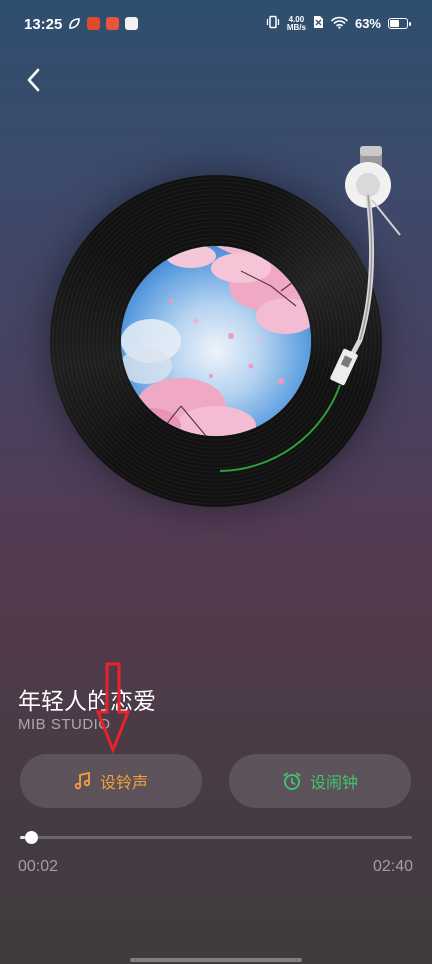 The image size is (432, 964). Describe the element at coordinates (367, 23) in the screenshot. I see `battery-percent: 63%` at that location.